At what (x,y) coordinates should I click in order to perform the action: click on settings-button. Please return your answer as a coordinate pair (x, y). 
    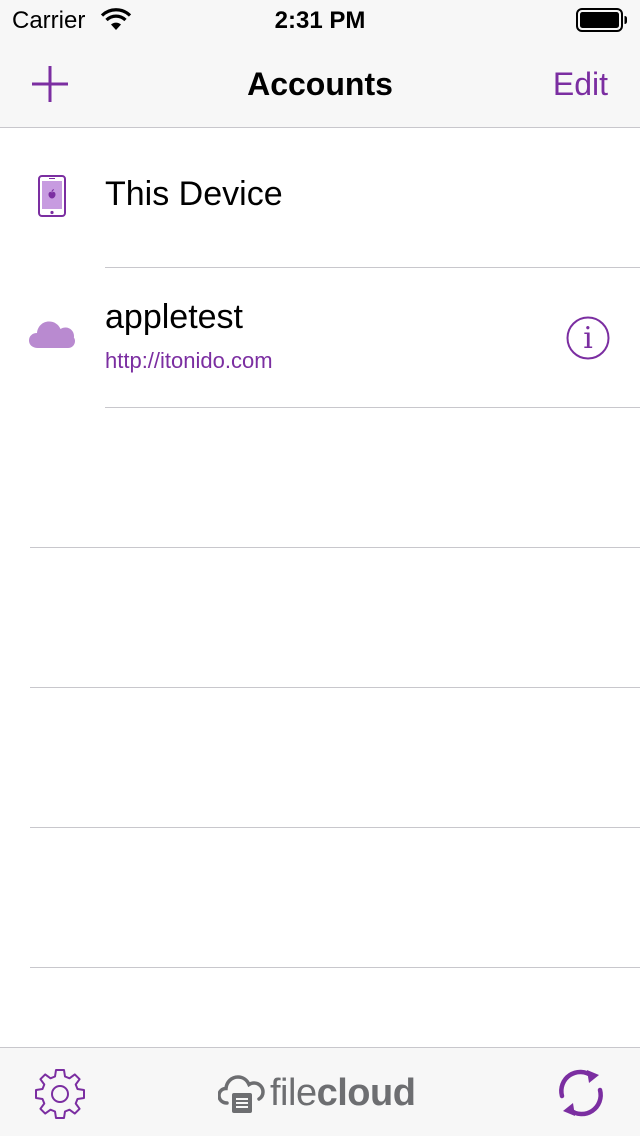
    Looking at the image, I should click on (60, 1094).